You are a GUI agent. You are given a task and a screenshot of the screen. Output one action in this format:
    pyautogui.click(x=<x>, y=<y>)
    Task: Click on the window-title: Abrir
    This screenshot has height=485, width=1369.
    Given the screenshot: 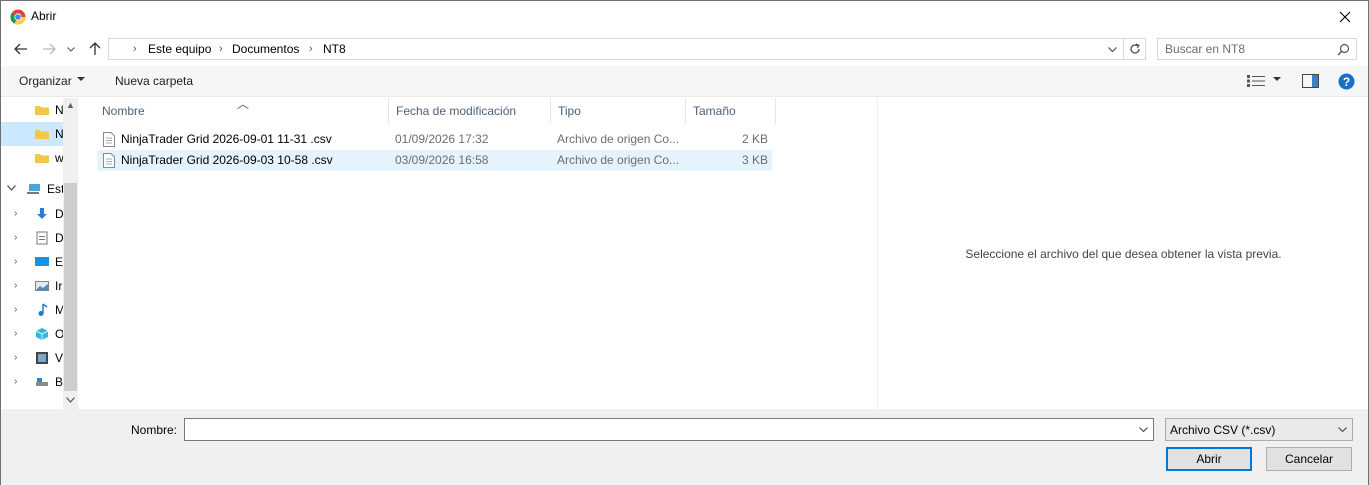 What is the action you would take?
    pyautogui.click(x=44, y=16)
    